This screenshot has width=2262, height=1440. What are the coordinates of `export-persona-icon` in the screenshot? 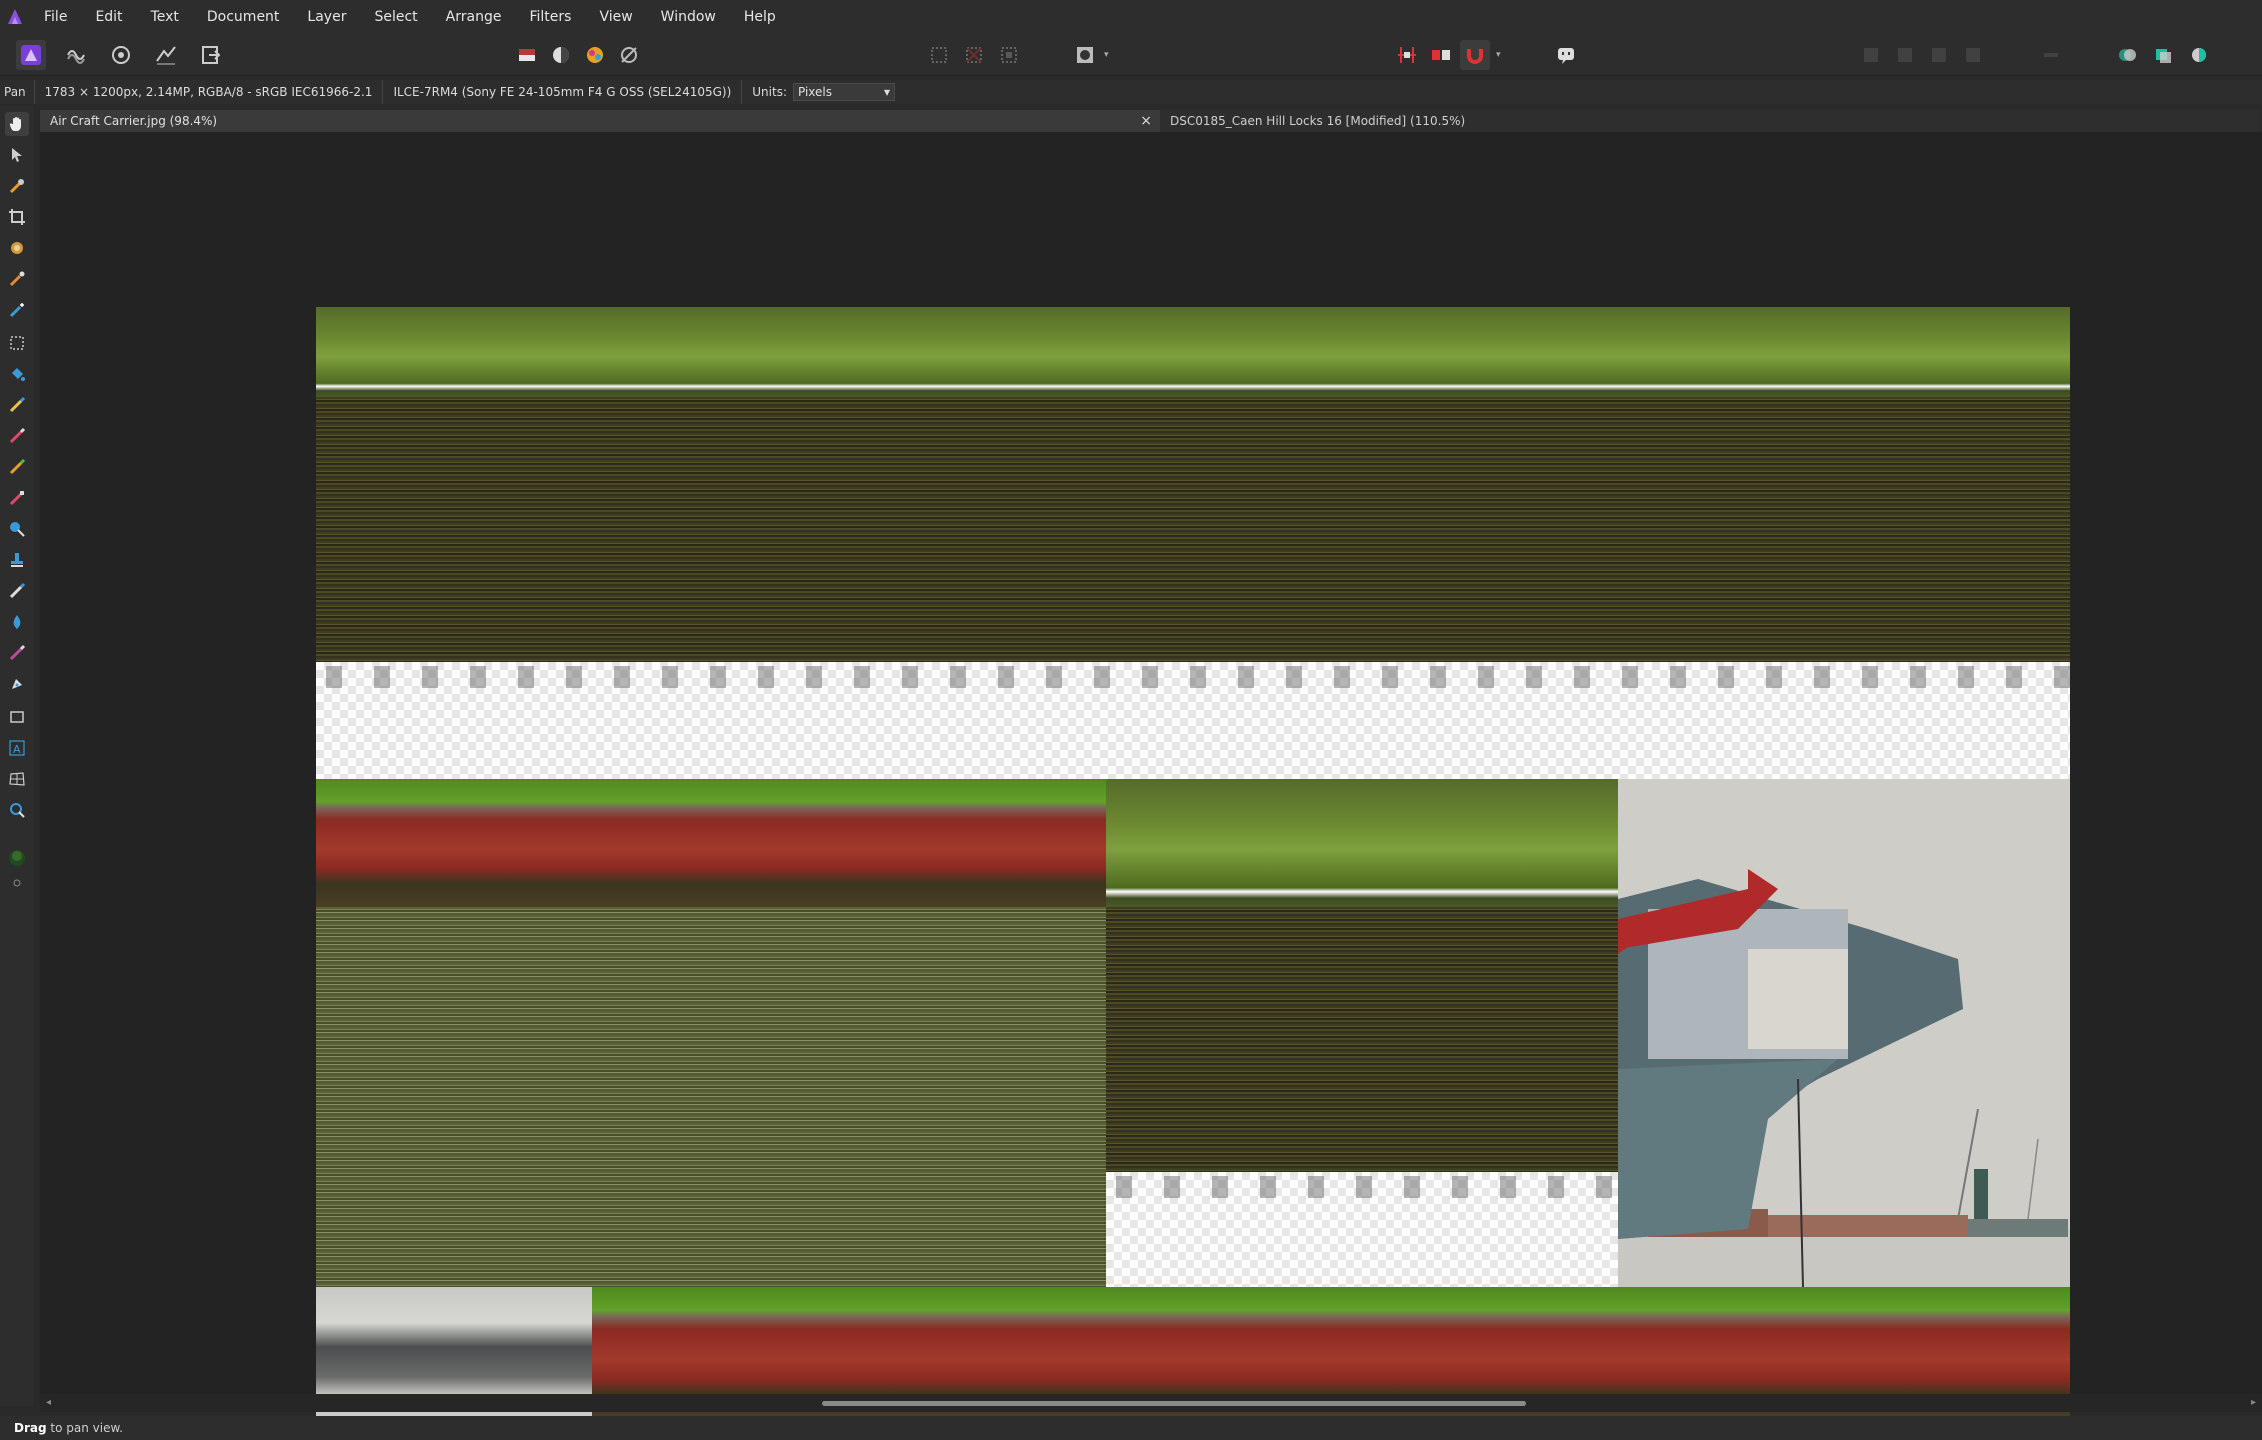 It's located at (211, 55).